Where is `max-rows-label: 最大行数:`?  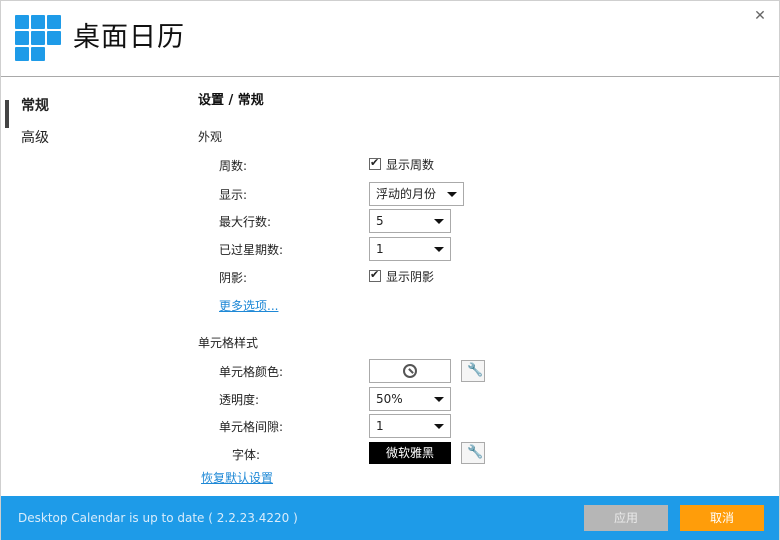 max-rows-label: 最大行数: is located at coordinates (245, 222).